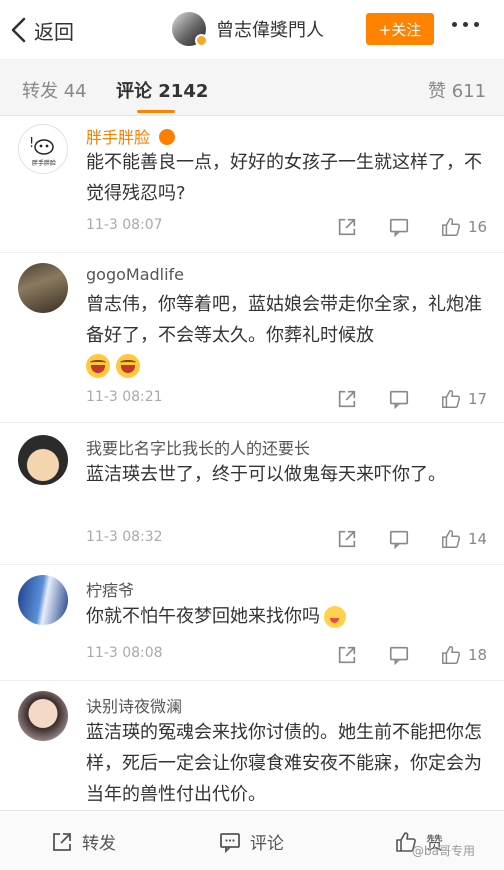 The height and width of the screenshot is (870, 504). What do you see at coordinates (203, 616) in the screenshot?
I see `comment-text-content: 你就不怕午夜梦回她来找你吗` at bounding box center [203, 616].